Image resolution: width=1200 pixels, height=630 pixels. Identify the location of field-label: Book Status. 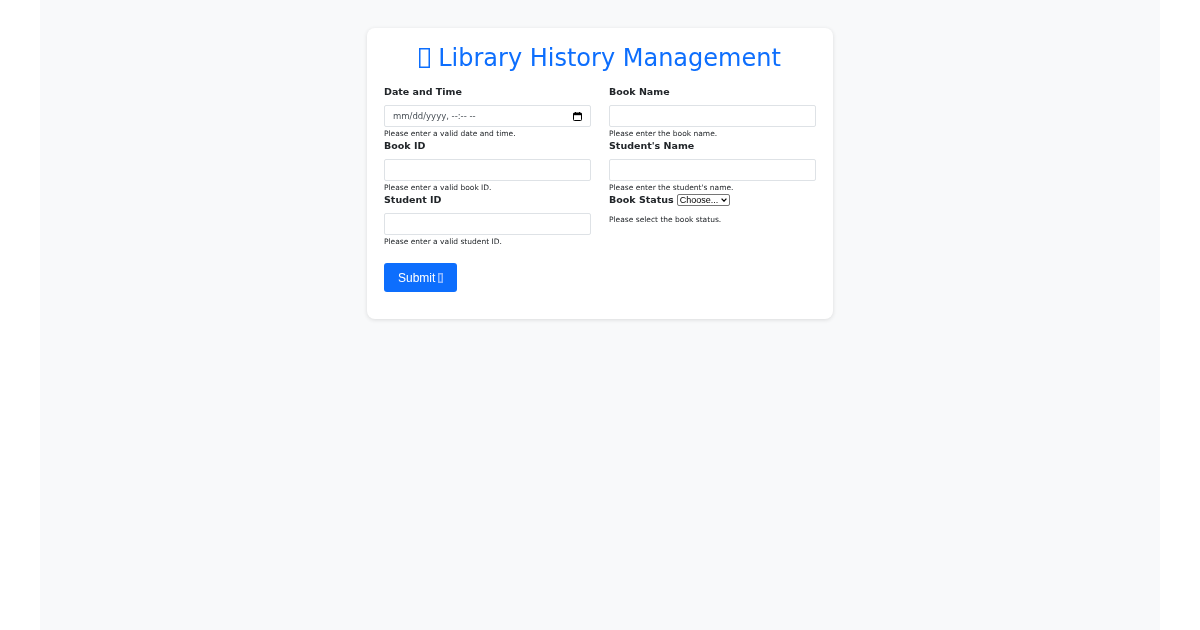
(641, 200).